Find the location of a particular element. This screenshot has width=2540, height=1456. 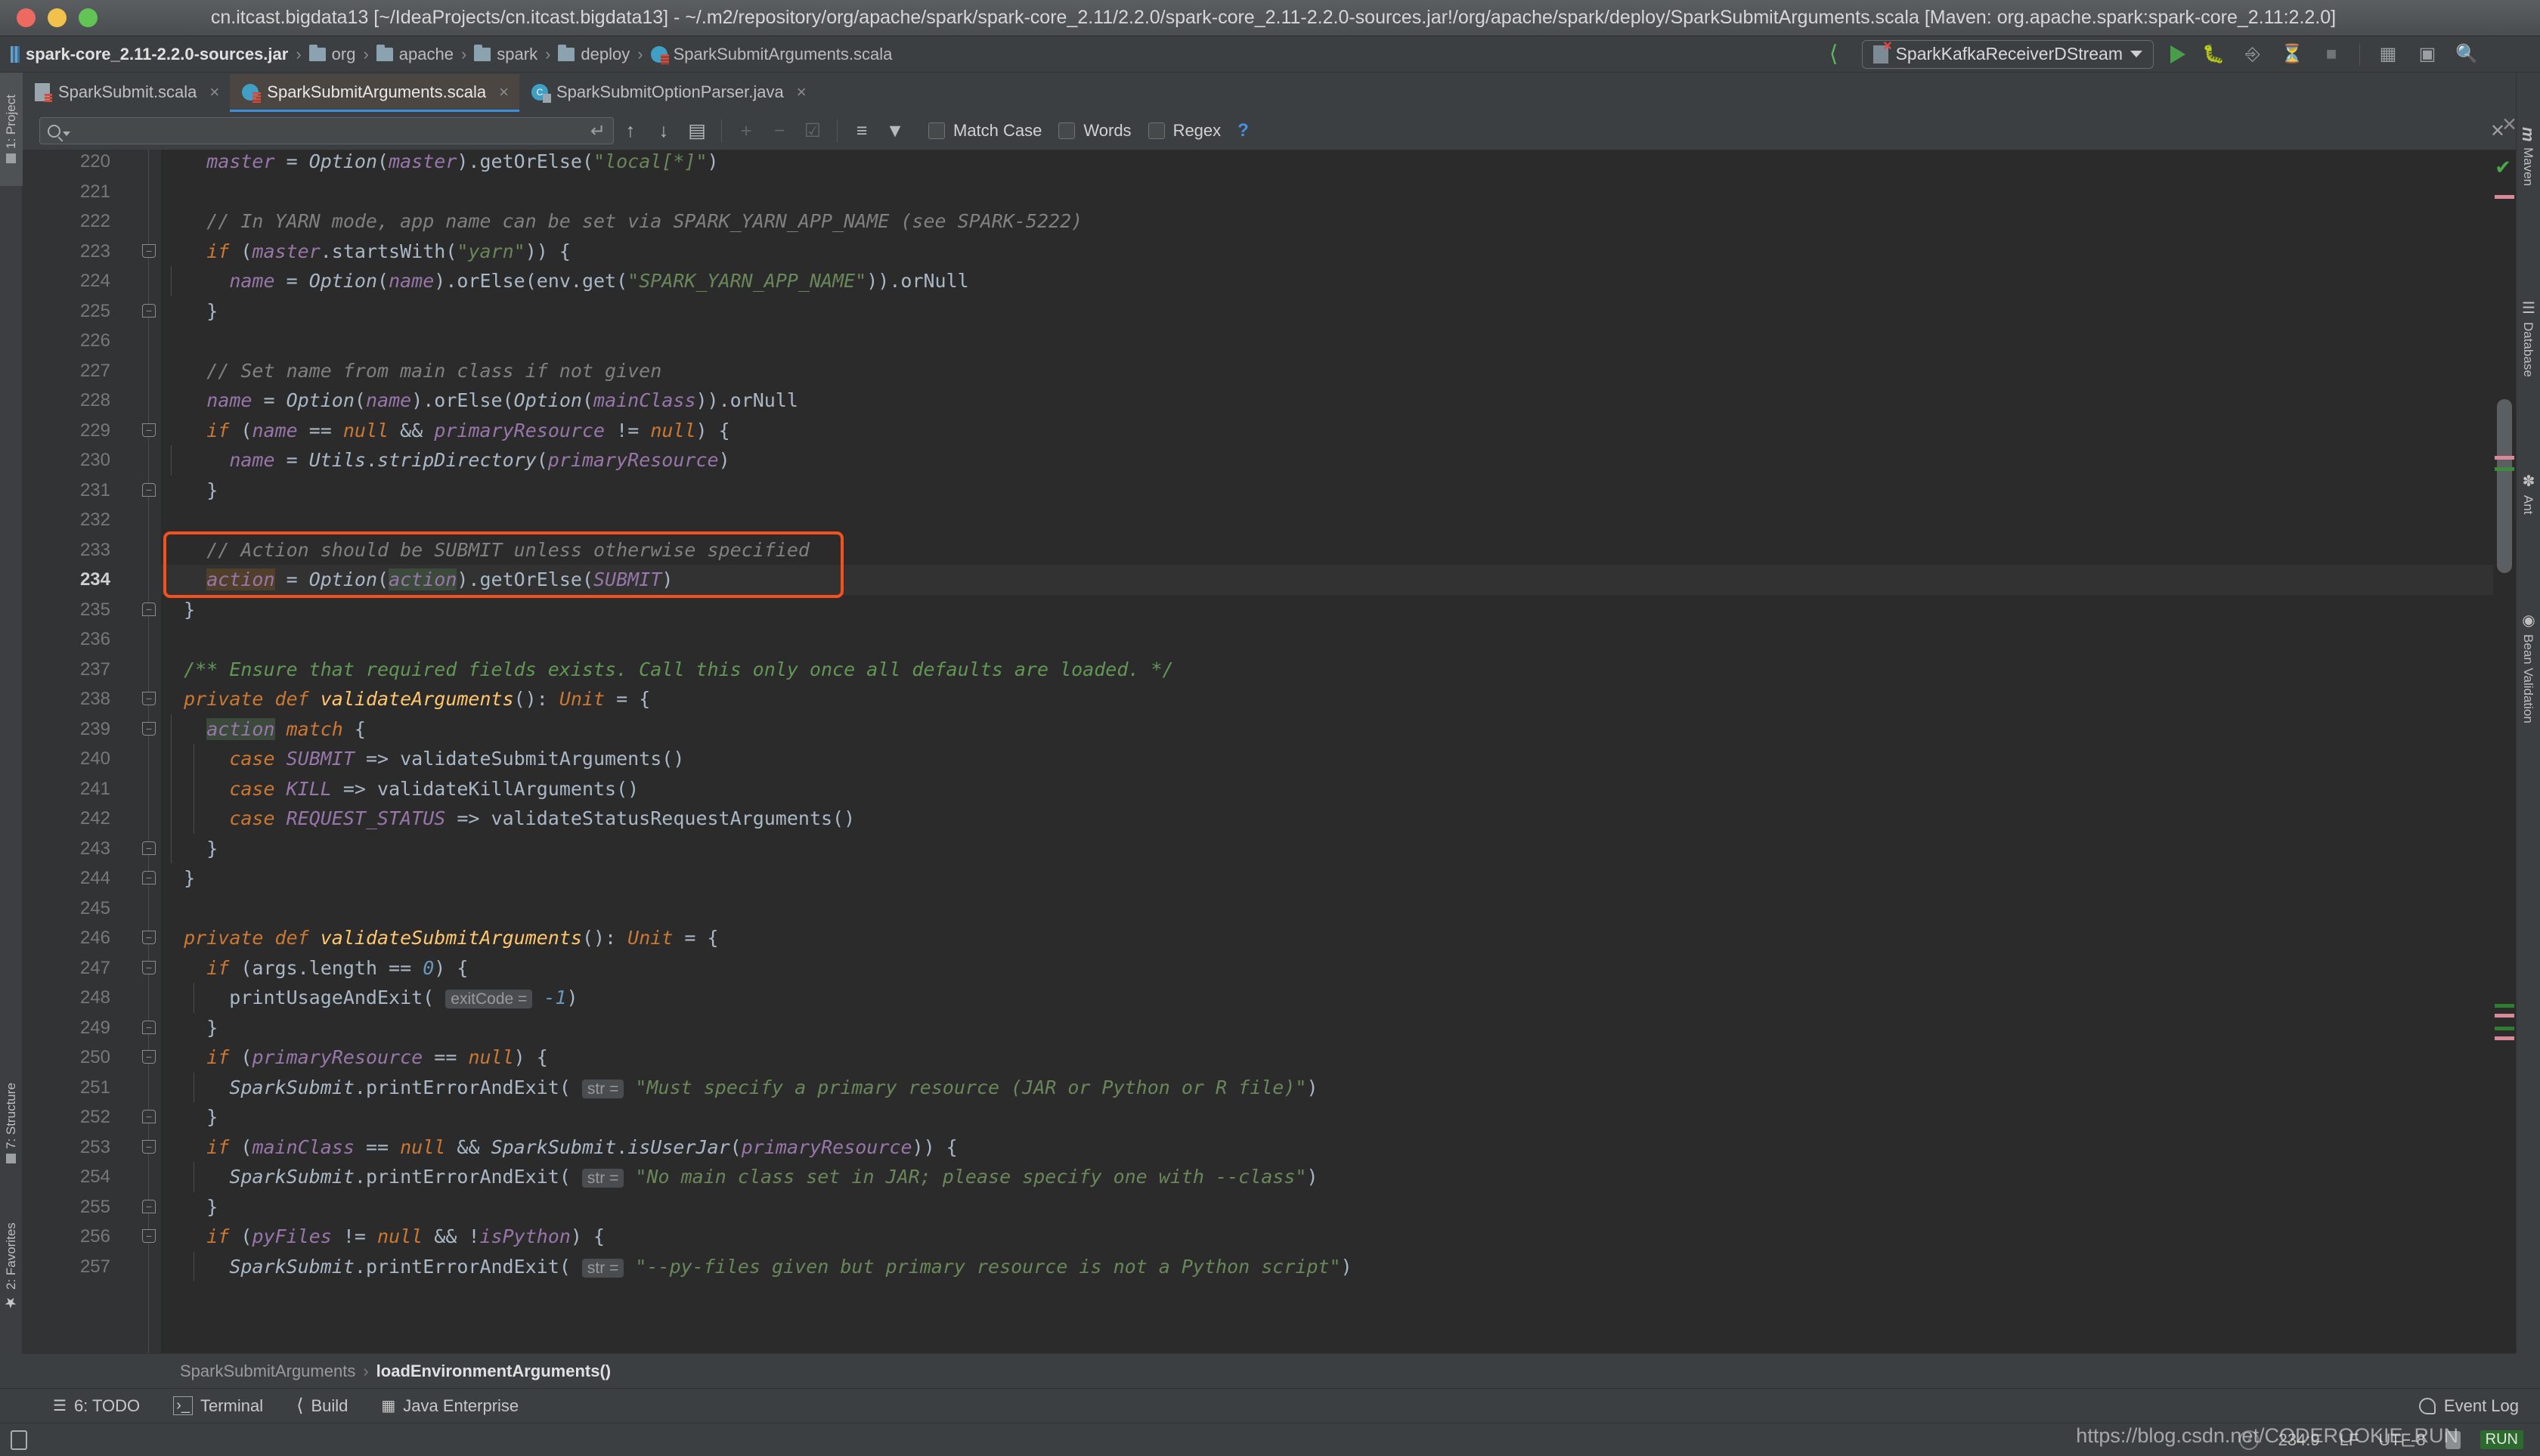

bottom-tab-java-enterprise: ▦ Java Enterprise is located at coordinates (450, 1406).